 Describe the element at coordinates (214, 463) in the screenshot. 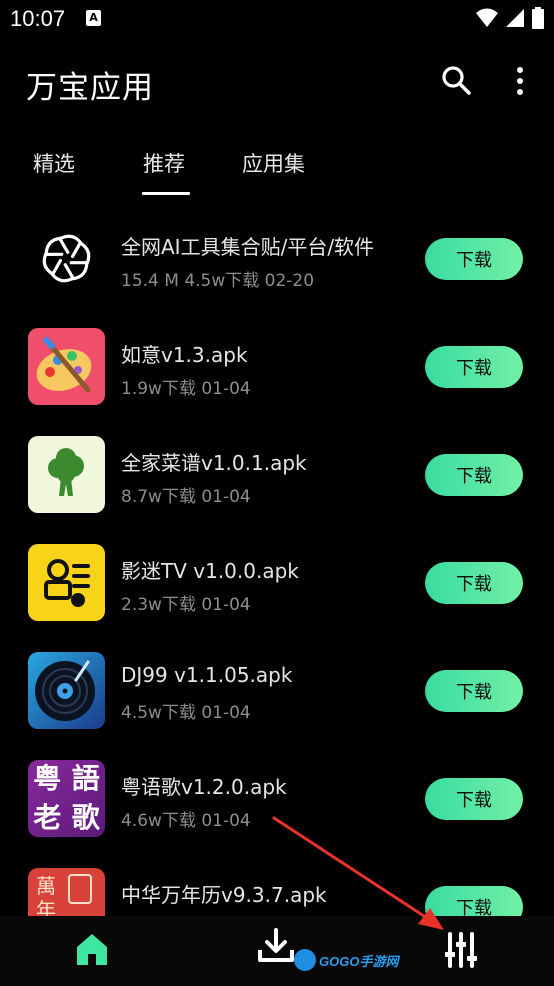

I see `app-name: 全家菜谱v1.0.1.apk` at that location.